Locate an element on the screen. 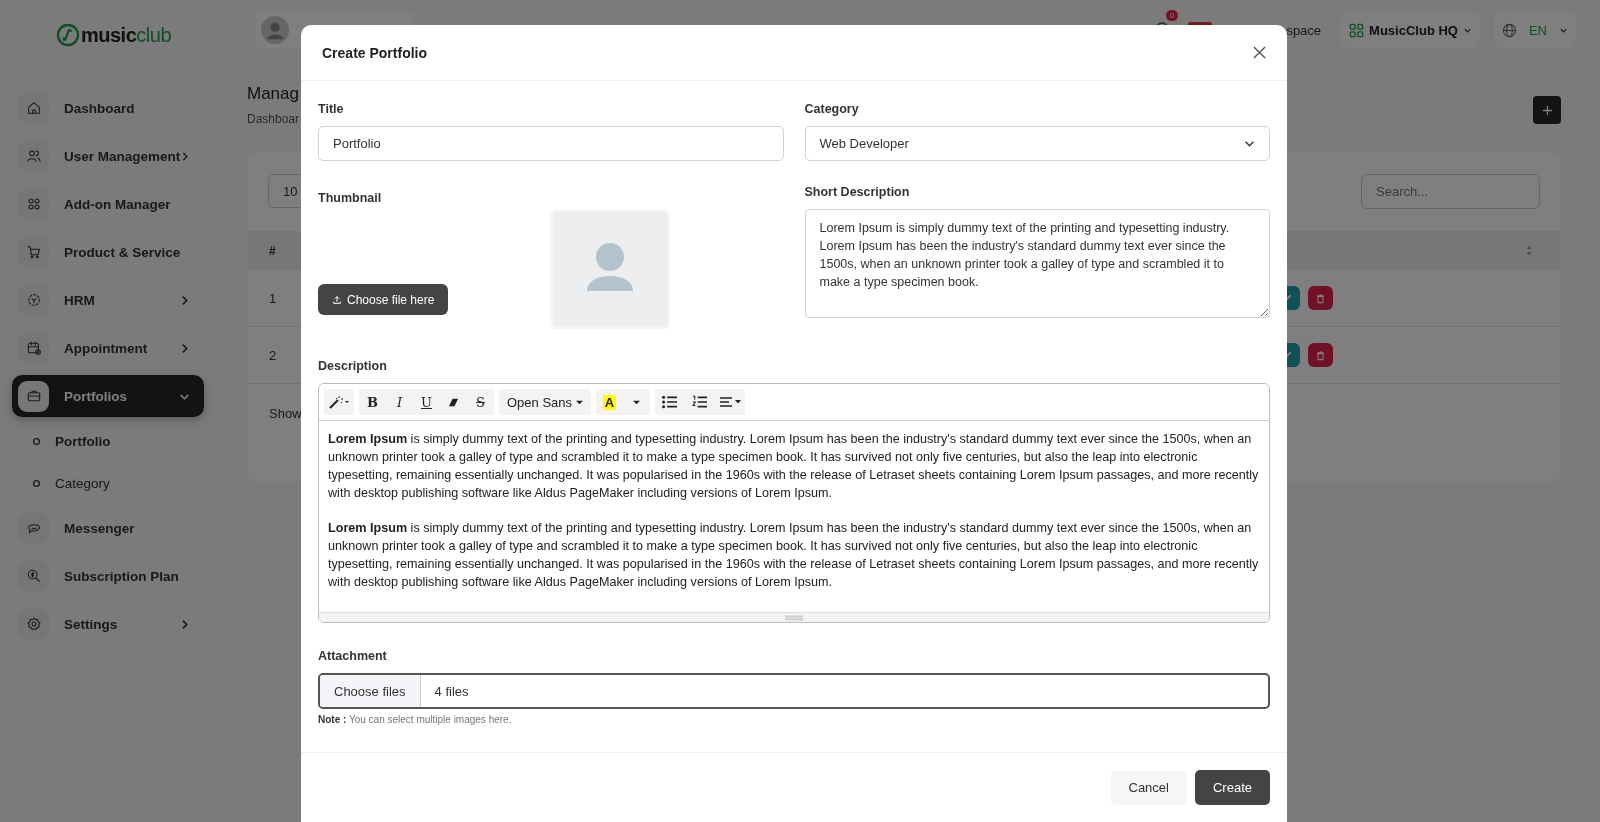 The width and height of the screenshot is (1600, 822). table-info: Show is located at coordinates (285, 413).